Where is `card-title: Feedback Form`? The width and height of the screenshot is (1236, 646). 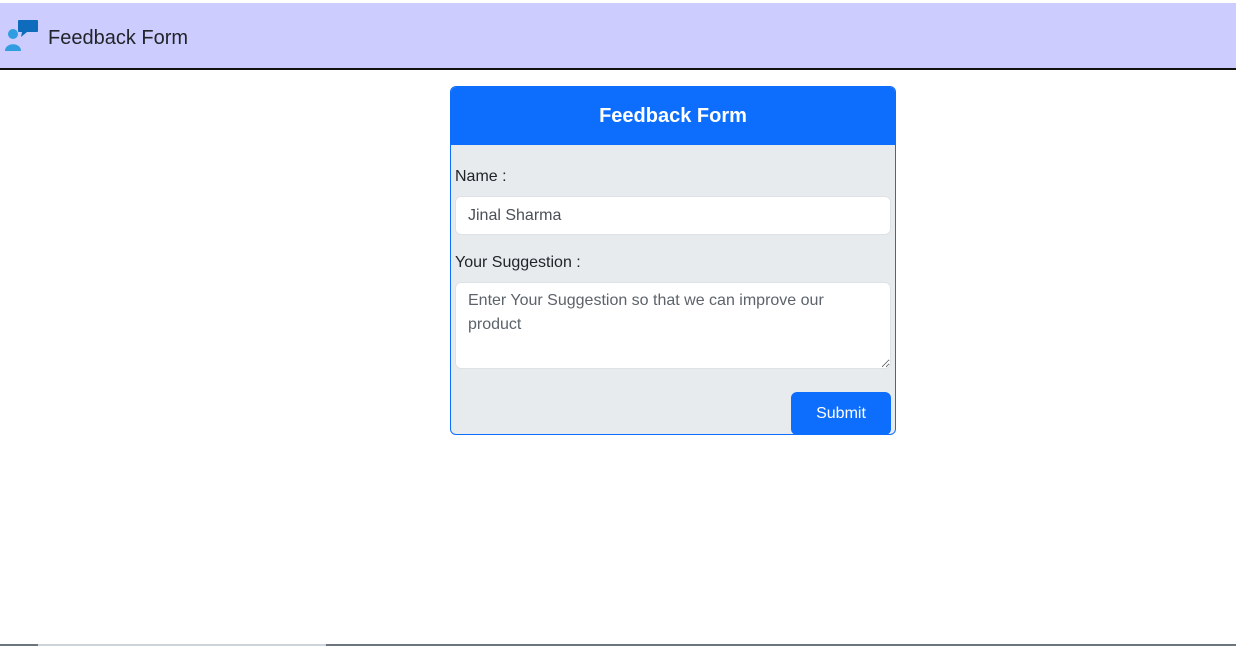
card-title: Feedback Form is located at coordinates (673, 115).